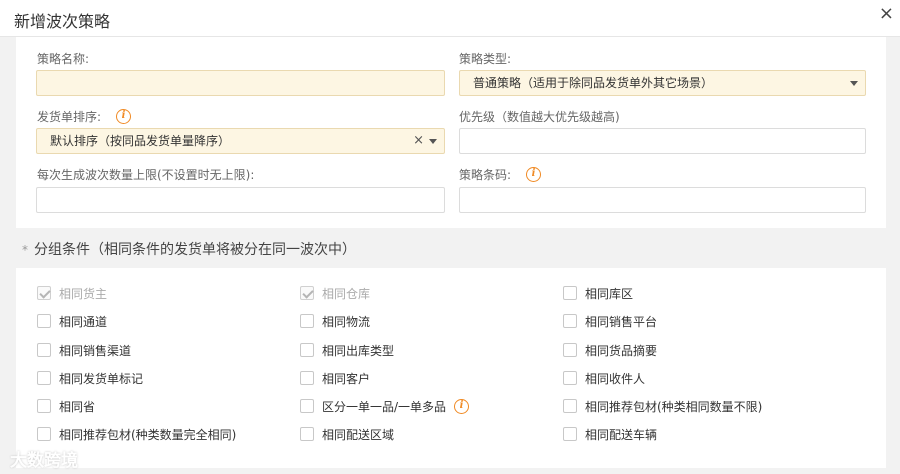 This screenshot has width=900, height=474. I want to click on single-multi-info-icon: i, so click(462, 406).